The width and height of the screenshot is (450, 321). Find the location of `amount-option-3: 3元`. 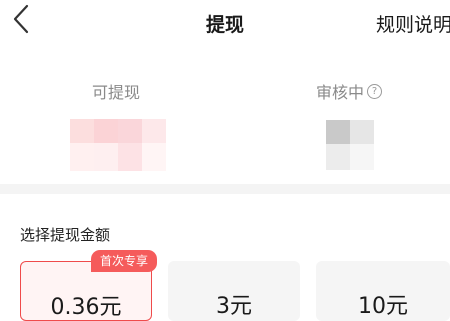

amount-option-3: 3元 is located at coordinates (234, 291).